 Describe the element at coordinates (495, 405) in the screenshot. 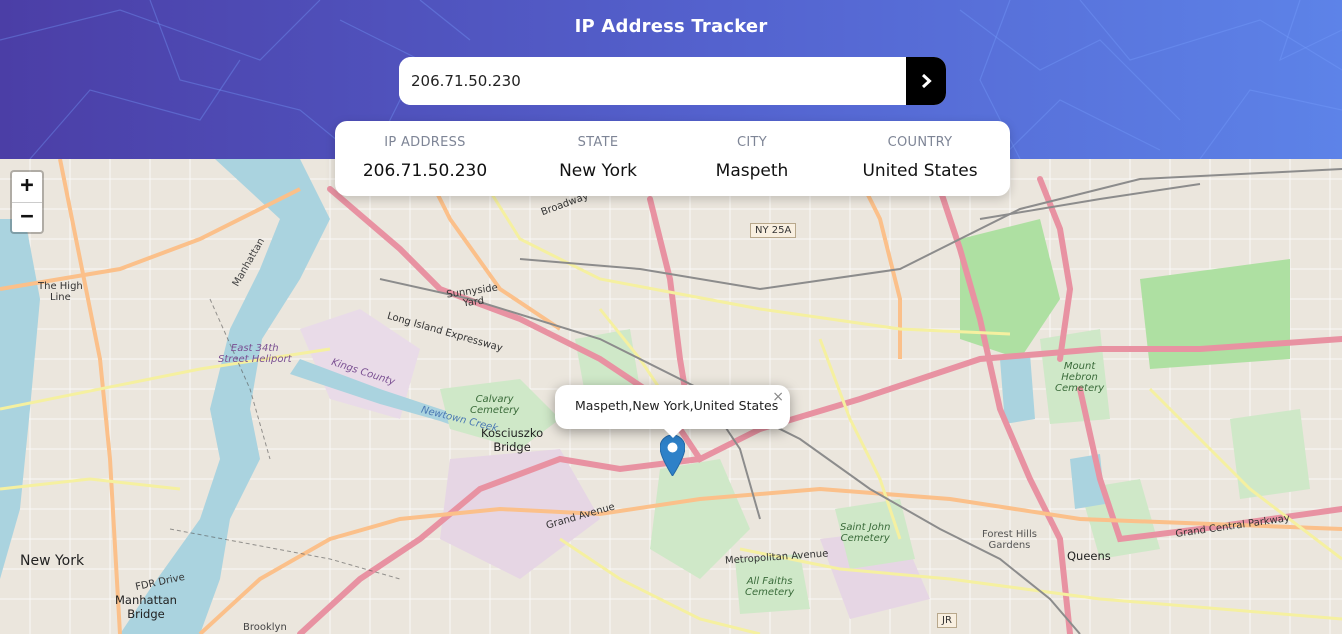

I see `map-label-calvary-cemetery: Calvary Cemetery` at that location.